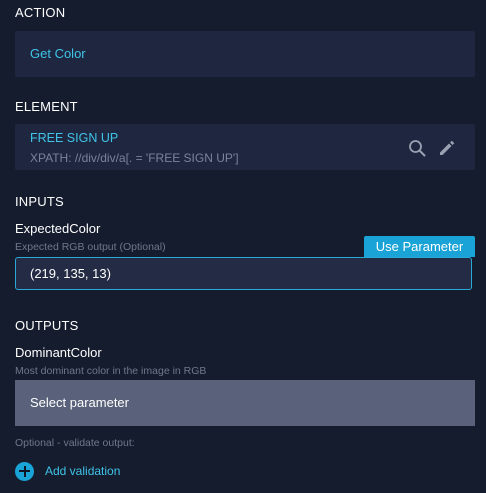 The image size is (486, 493). What do you see at coordinates (24, 471) in the screenshot?
I see `plus-circle-icon` at bounding box center [24, 471].